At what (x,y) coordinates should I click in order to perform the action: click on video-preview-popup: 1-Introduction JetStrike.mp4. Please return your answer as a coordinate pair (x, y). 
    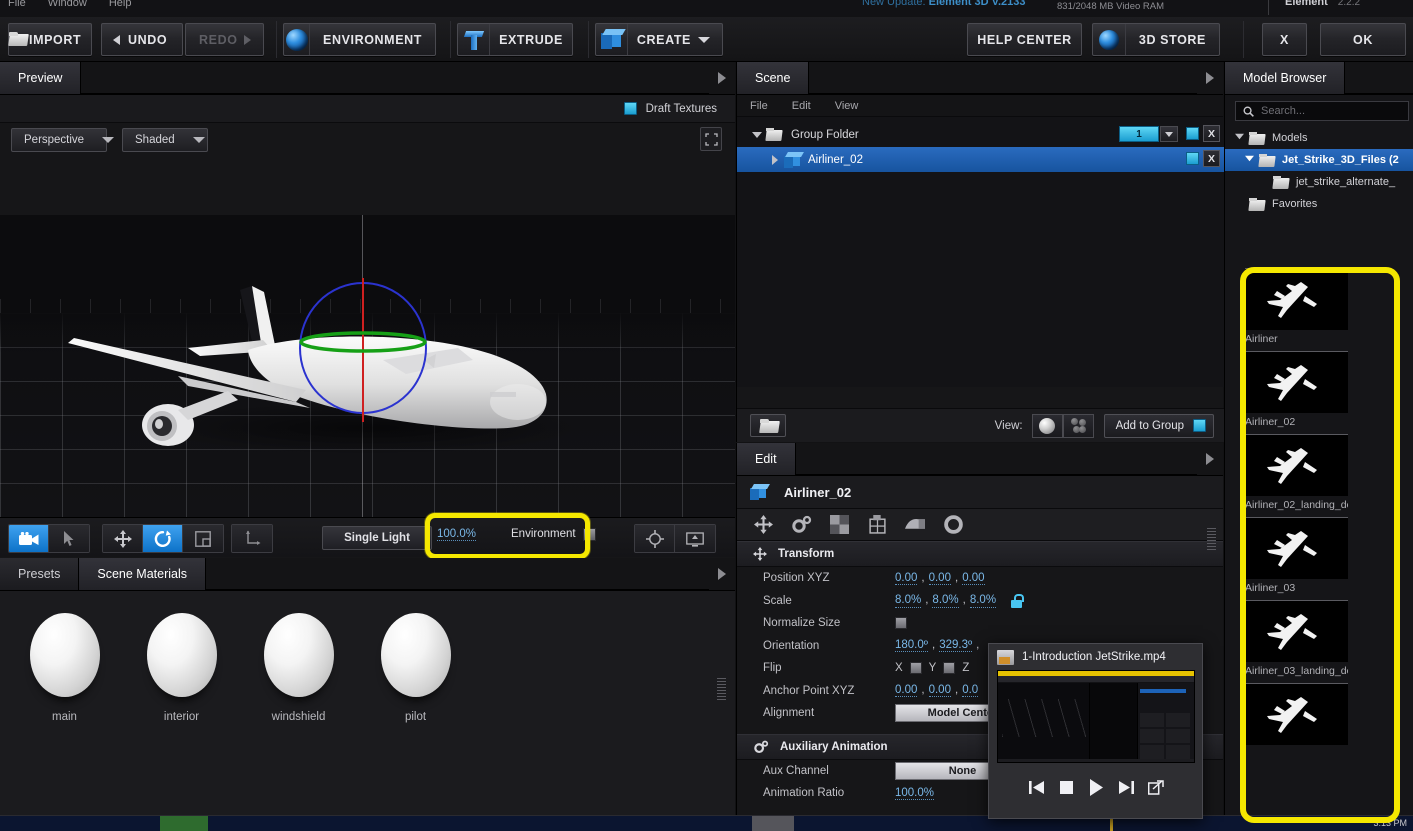
    Looking at the image, I should click on (1095, 731).